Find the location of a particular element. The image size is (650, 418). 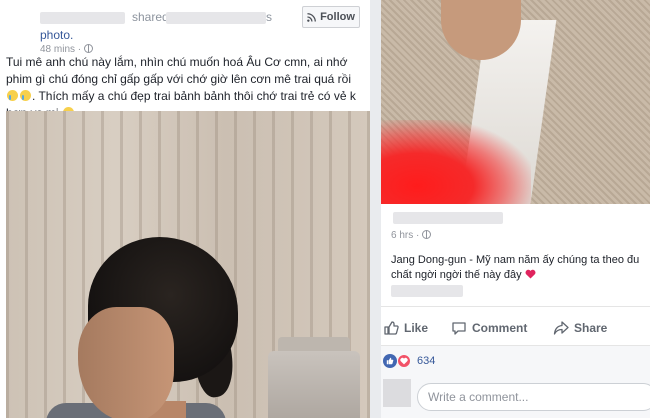

actions-divider is located at coordinates (515, 306).